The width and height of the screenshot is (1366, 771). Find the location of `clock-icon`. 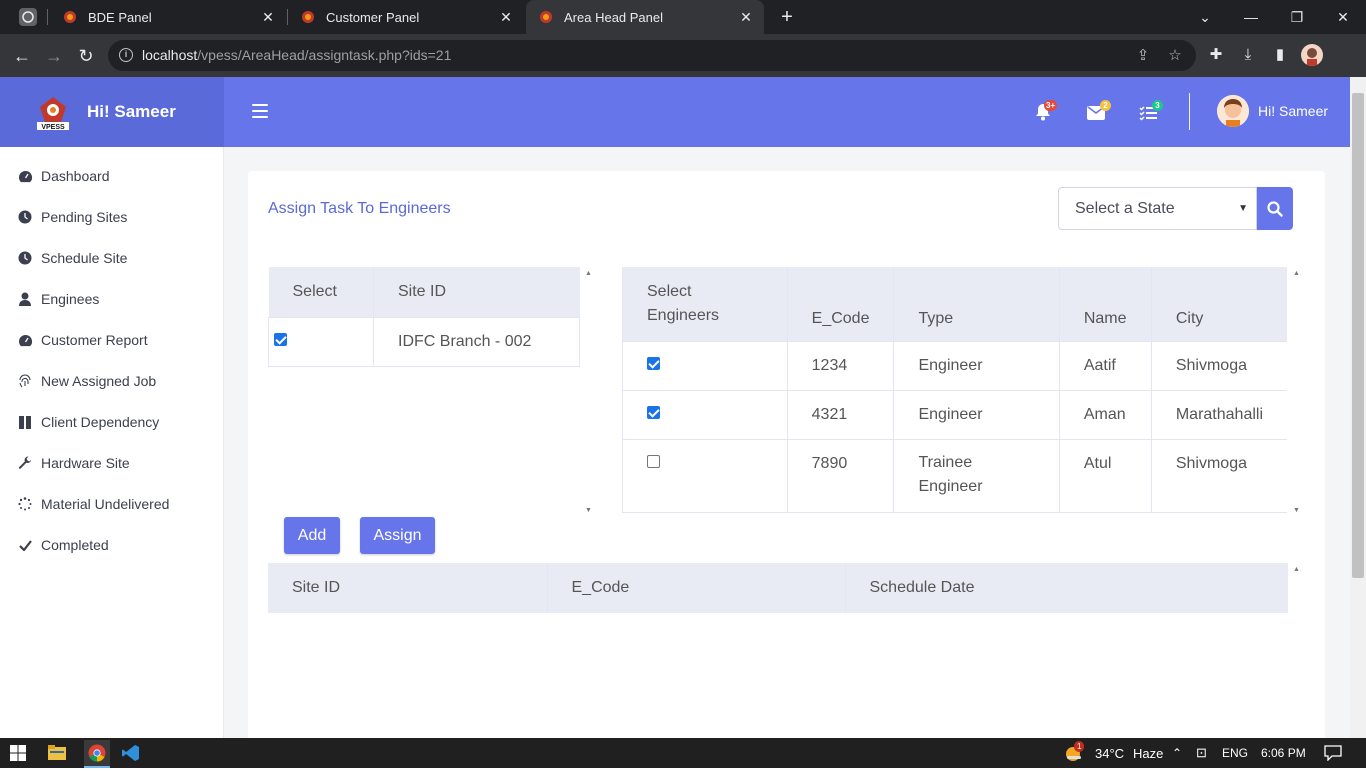

clock-icon is located at coordinates (25, 258).